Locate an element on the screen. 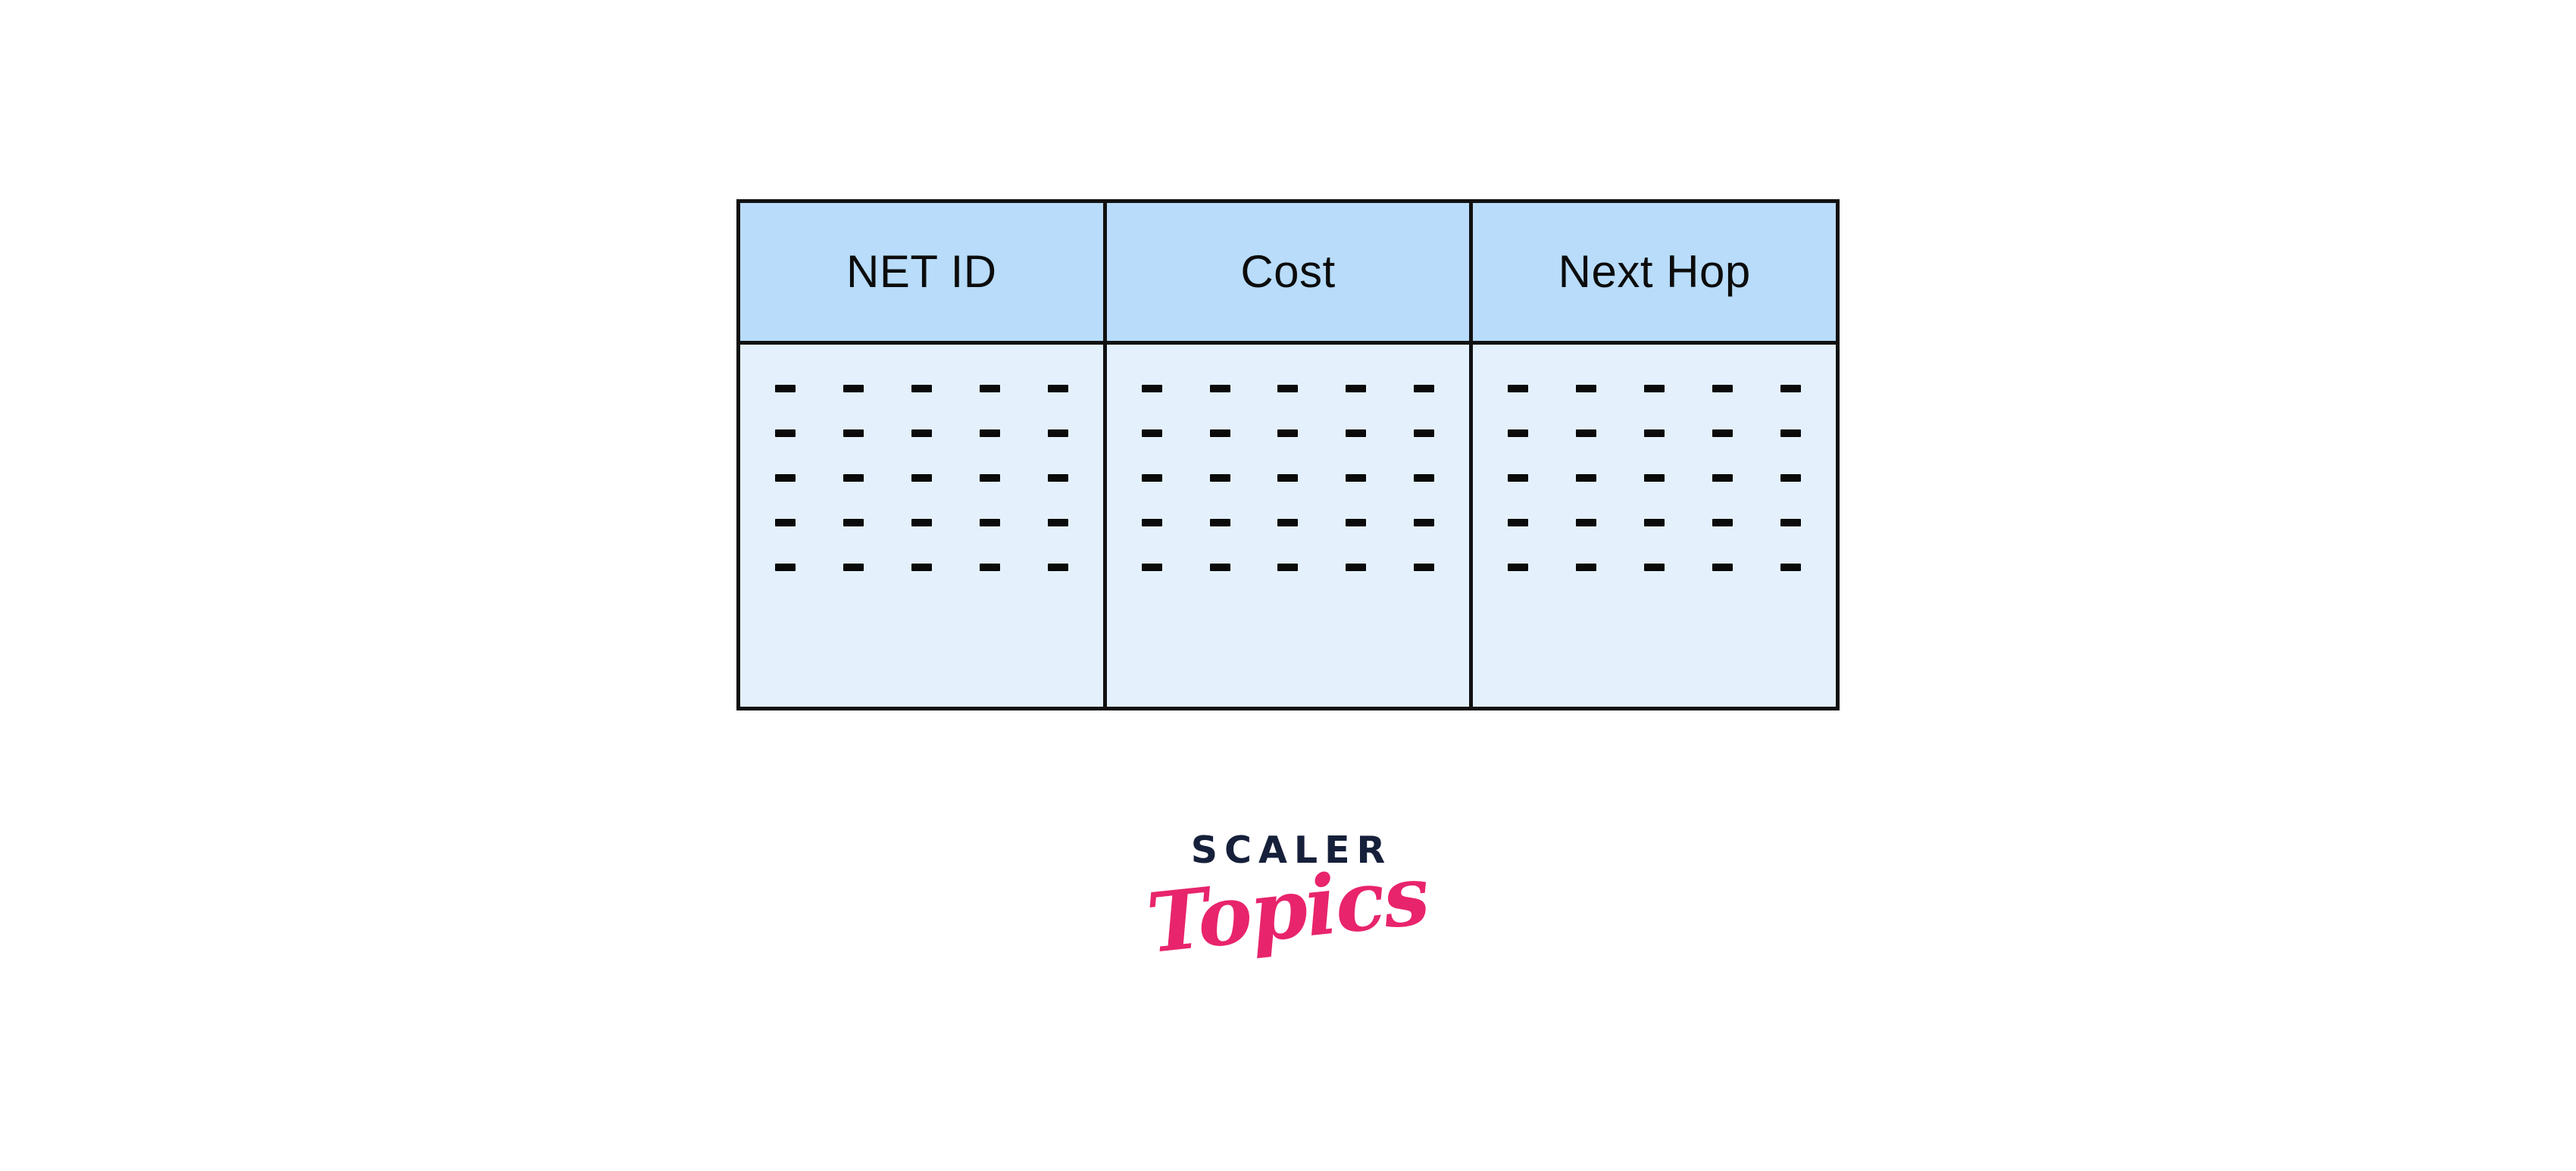 Image resolution: width=2576 pixels, height=1171 pixels. column-header-cost: Cost is located at coordinates (1286, 272).